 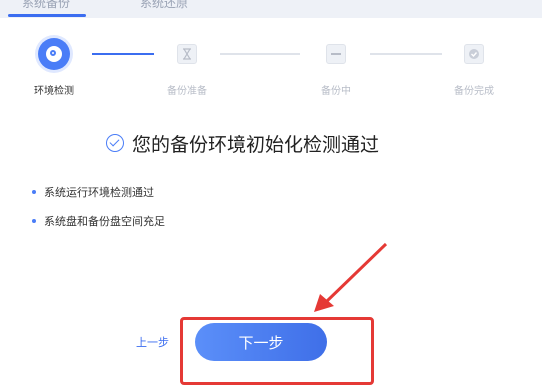 I want to click on complete-icon, so click(x=474, y=54).